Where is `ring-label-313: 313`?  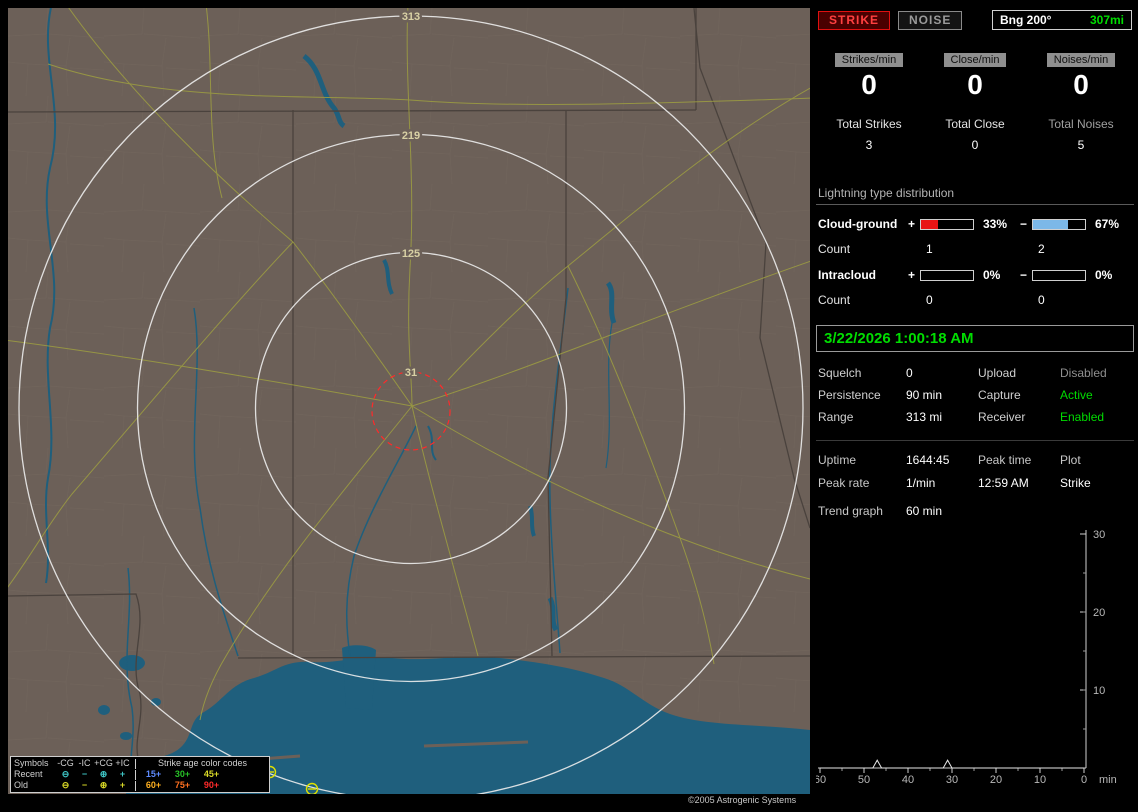 ring-label-313: 313 is located at coordinates (411, 17).